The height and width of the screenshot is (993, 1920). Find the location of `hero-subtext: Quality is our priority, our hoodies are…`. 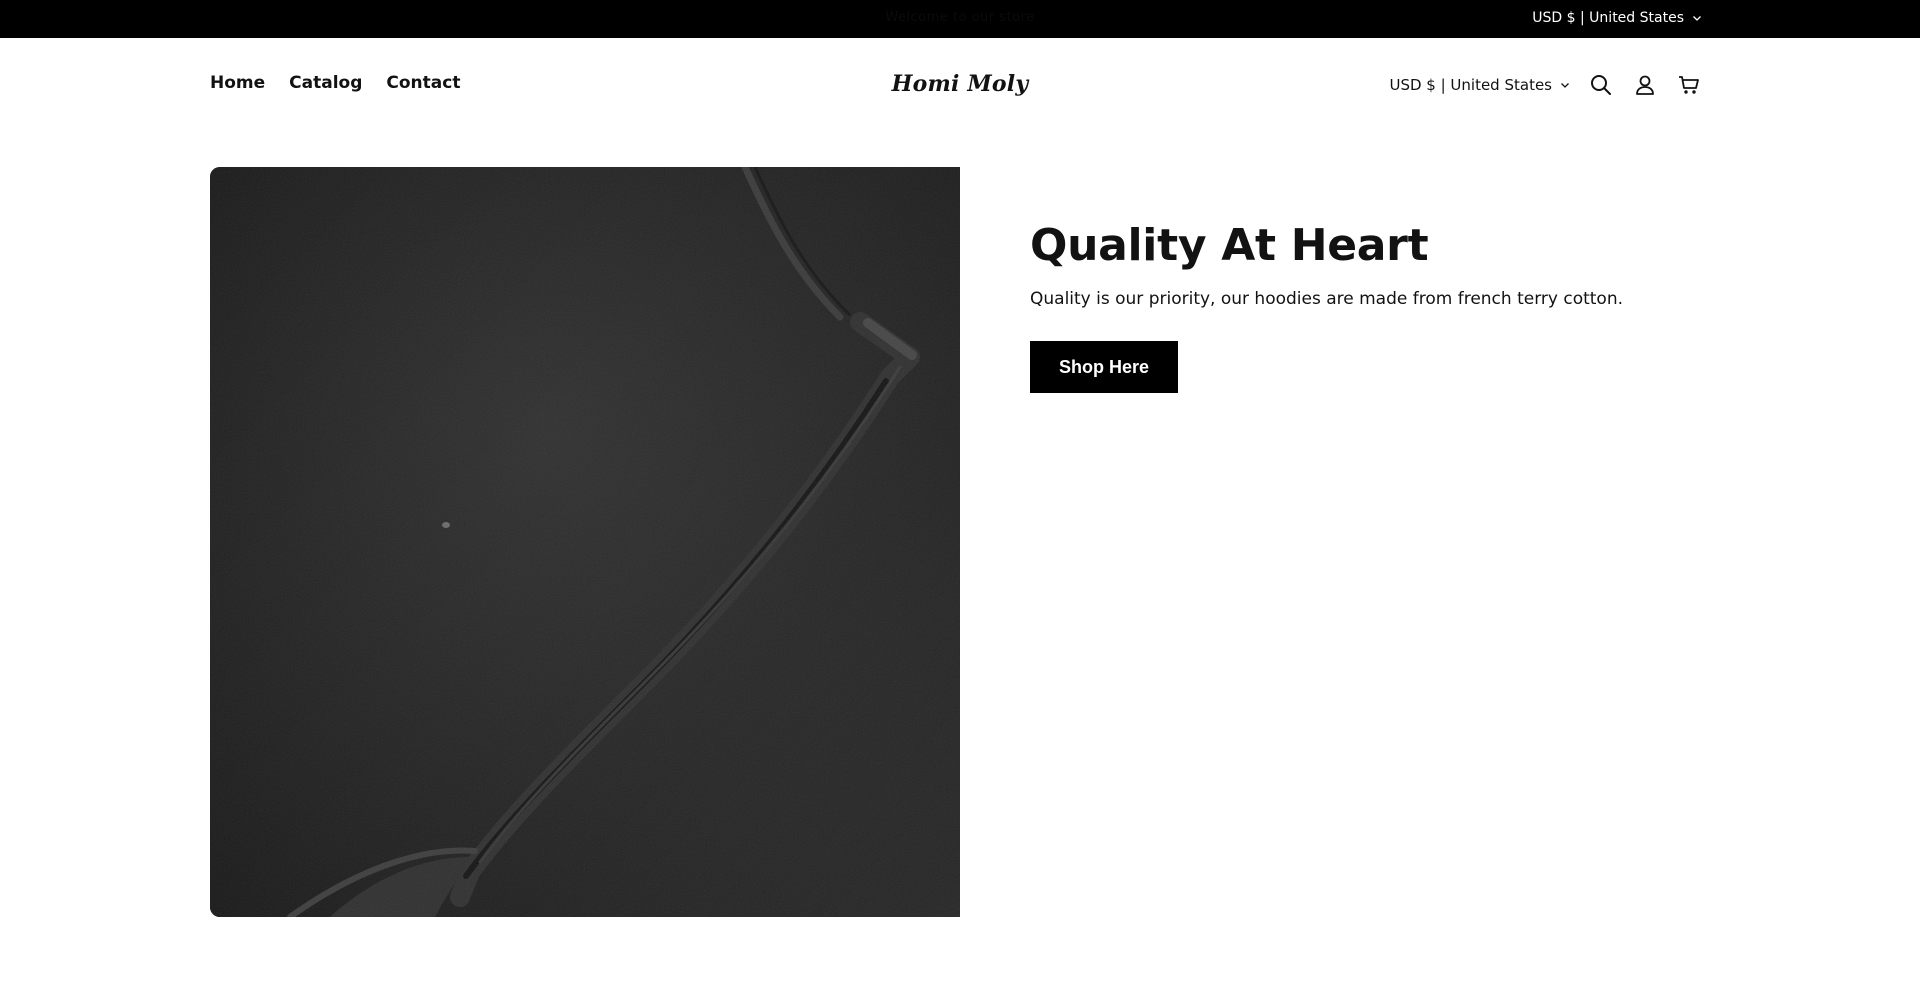

hero-subtext: Quality is our priority, our hoodies are… is located at coordinates (1327, 299).